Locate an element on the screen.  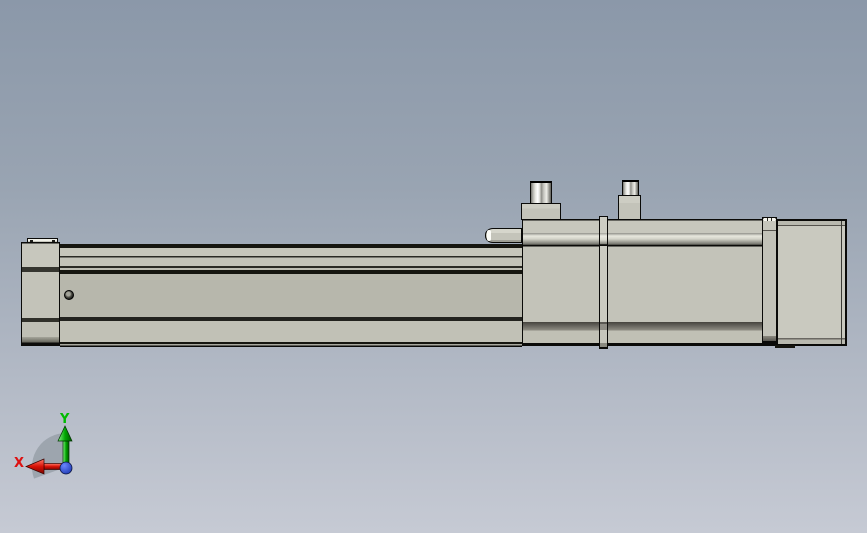
triad-y-label: Y is located at coordinates (64, 419).